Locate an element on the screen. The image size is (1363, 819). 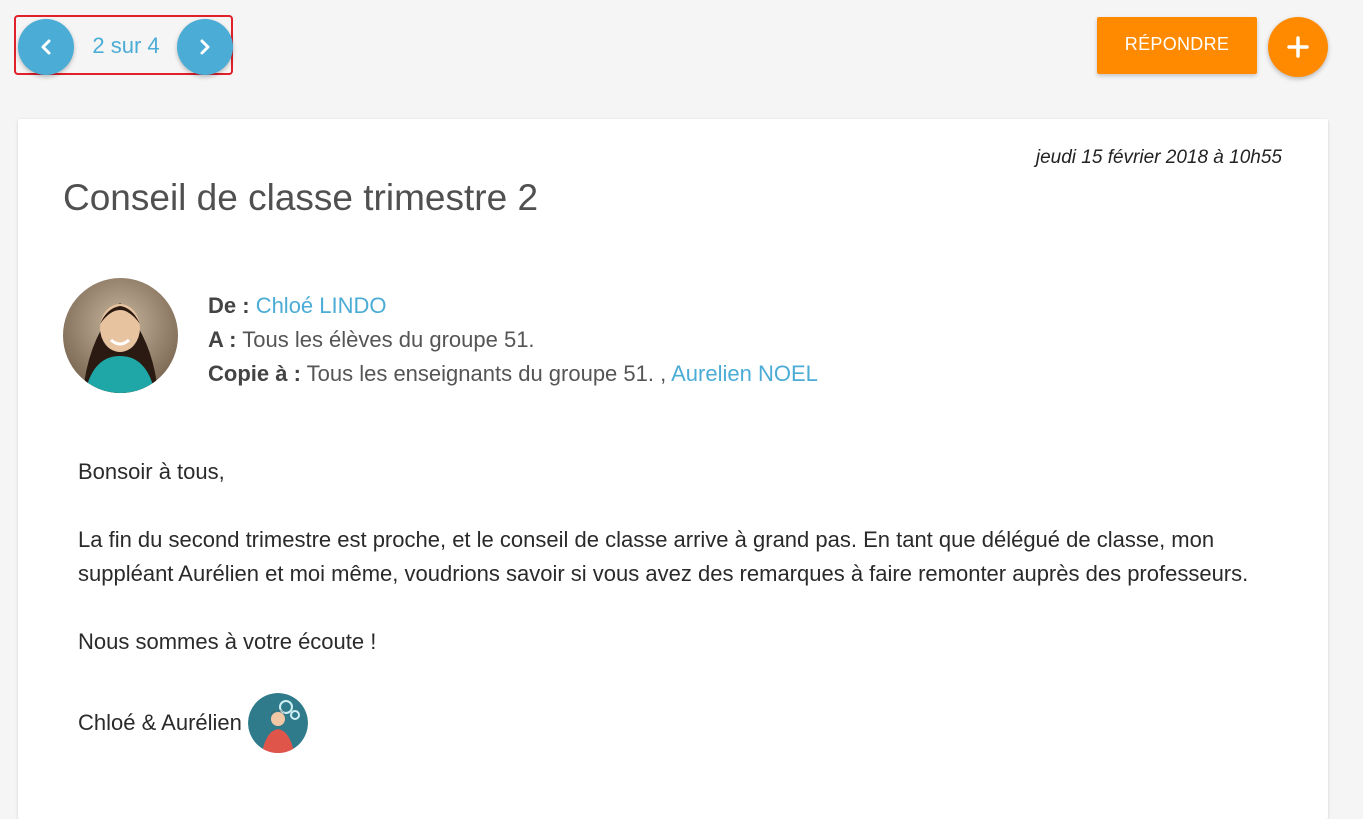
previous-message-button is located at coordinates (46, 47).